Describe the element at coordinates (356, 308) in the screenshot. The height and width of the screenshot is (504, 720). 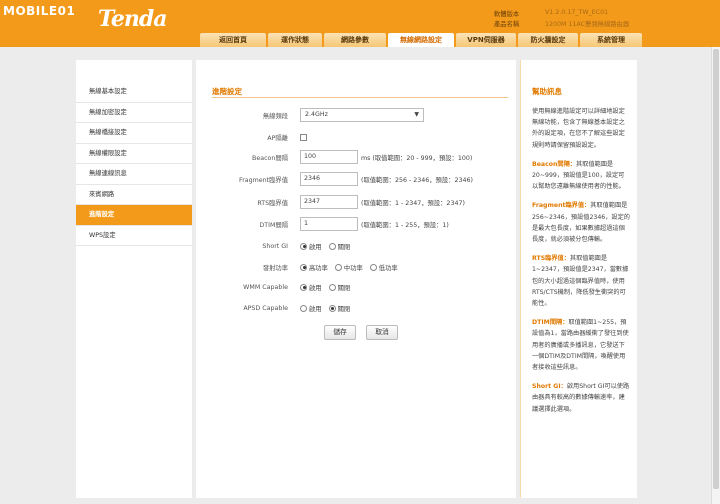
I see `row-apsd: APSD Capable 啟用 關閉` at that location.